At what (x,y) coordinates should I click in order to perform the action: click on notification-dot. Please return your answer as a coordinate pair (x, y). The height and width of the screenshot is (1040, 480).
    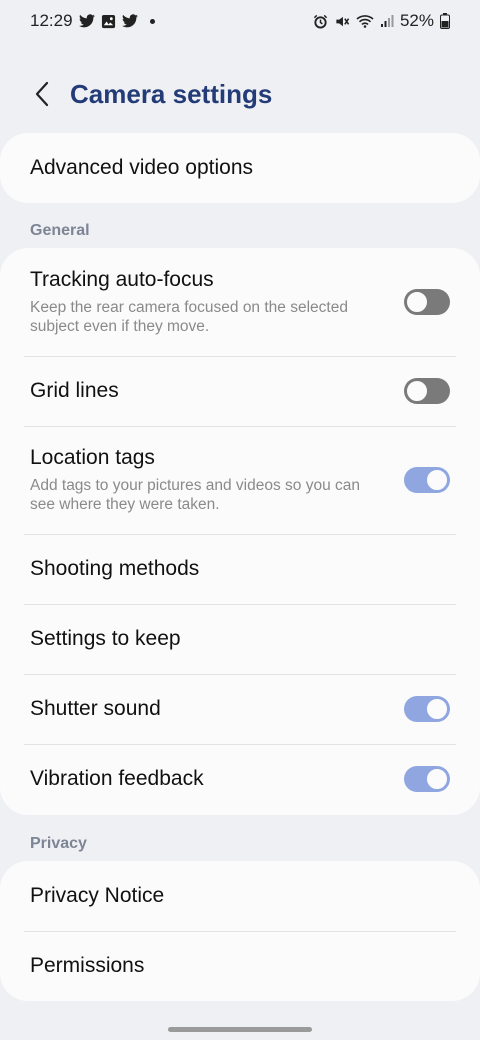
    Looking at the image, I should click on (152, 21).